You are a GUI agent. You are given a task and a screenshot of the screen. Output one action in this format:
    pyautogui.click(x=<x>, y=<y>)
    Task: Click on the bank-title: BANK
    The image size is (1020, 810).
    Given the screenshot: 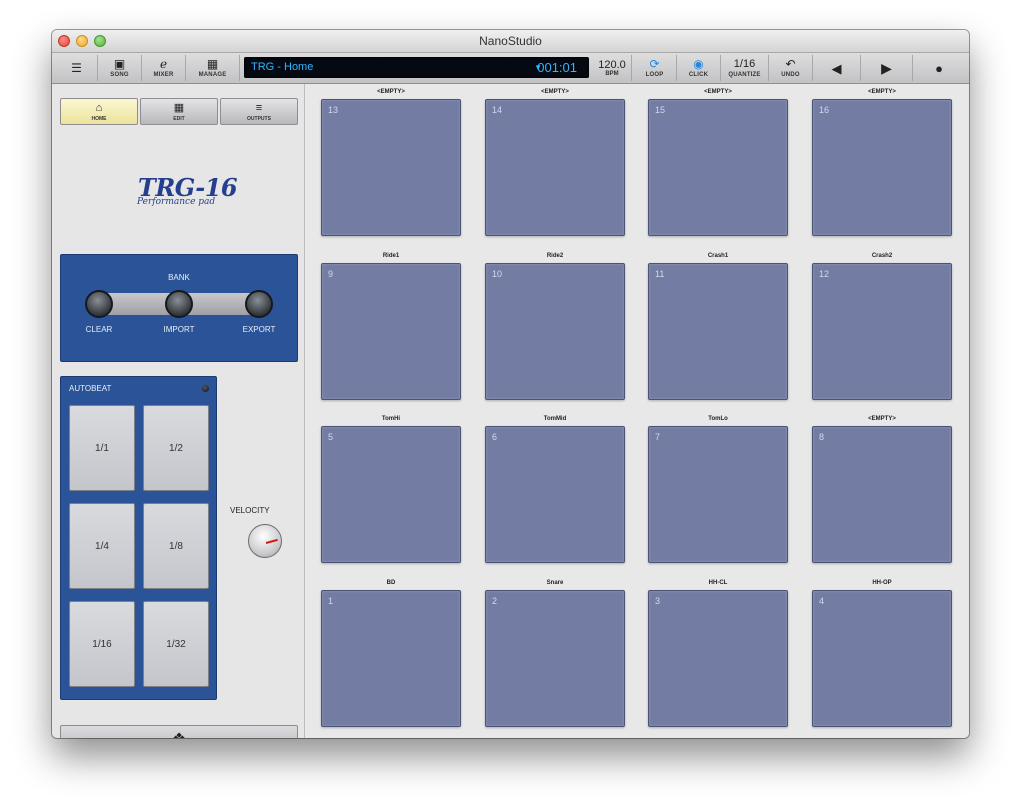 What is the action you would take?
    pyautogui.click(x=179, y=277)
    